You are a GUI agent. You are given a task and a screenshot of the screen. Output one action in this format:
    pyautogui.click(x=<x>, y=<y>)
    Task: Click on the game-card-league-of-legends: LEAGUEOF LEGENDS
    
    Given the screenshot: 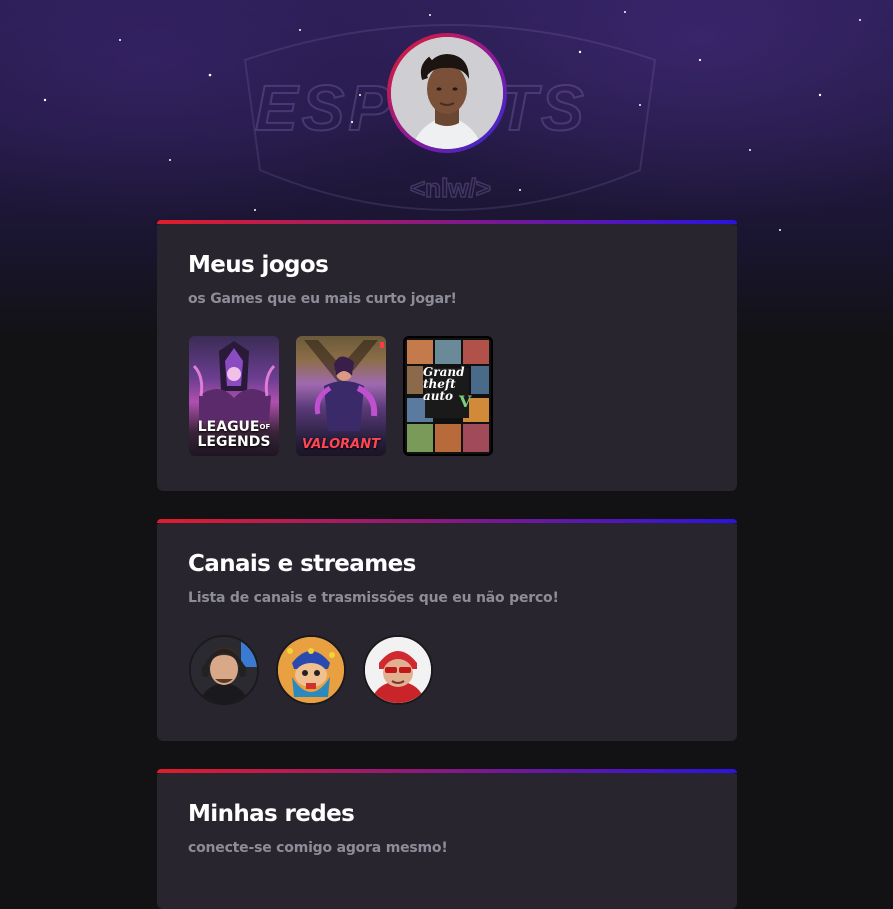 What is the action you would take?
    pyautogui.click(x=234, y=396)
    